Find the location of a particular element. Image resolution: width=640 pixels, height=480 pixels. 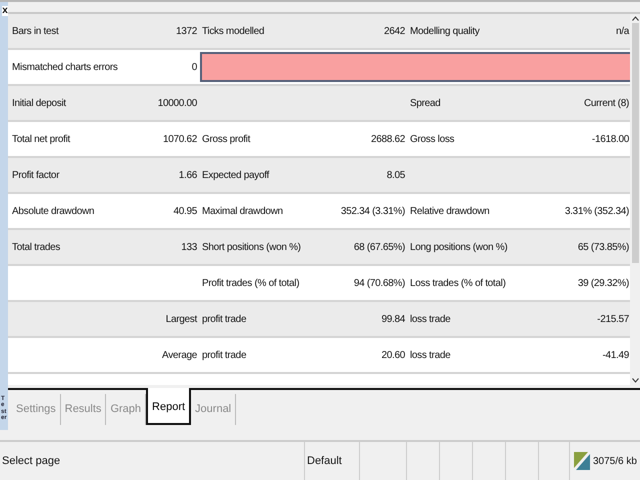

row-value: -1618.00 is located at coordinates (610, 139).